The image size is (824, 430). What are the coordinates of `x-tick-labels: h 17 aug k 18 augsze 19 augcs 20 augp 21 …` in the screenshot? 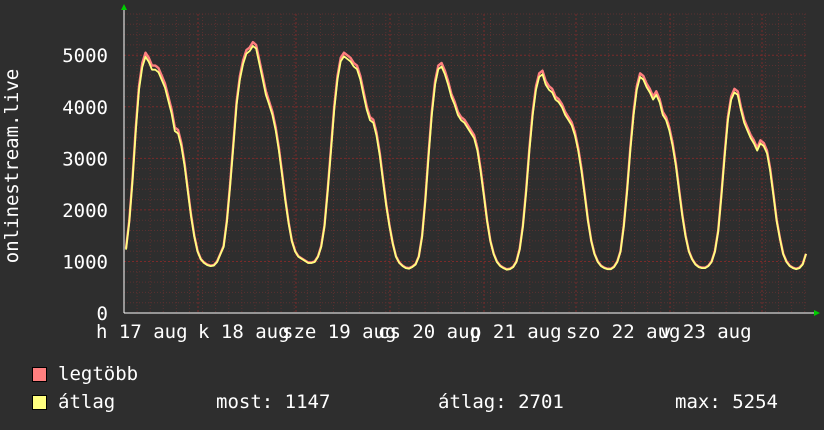 It's located at (424, 332).